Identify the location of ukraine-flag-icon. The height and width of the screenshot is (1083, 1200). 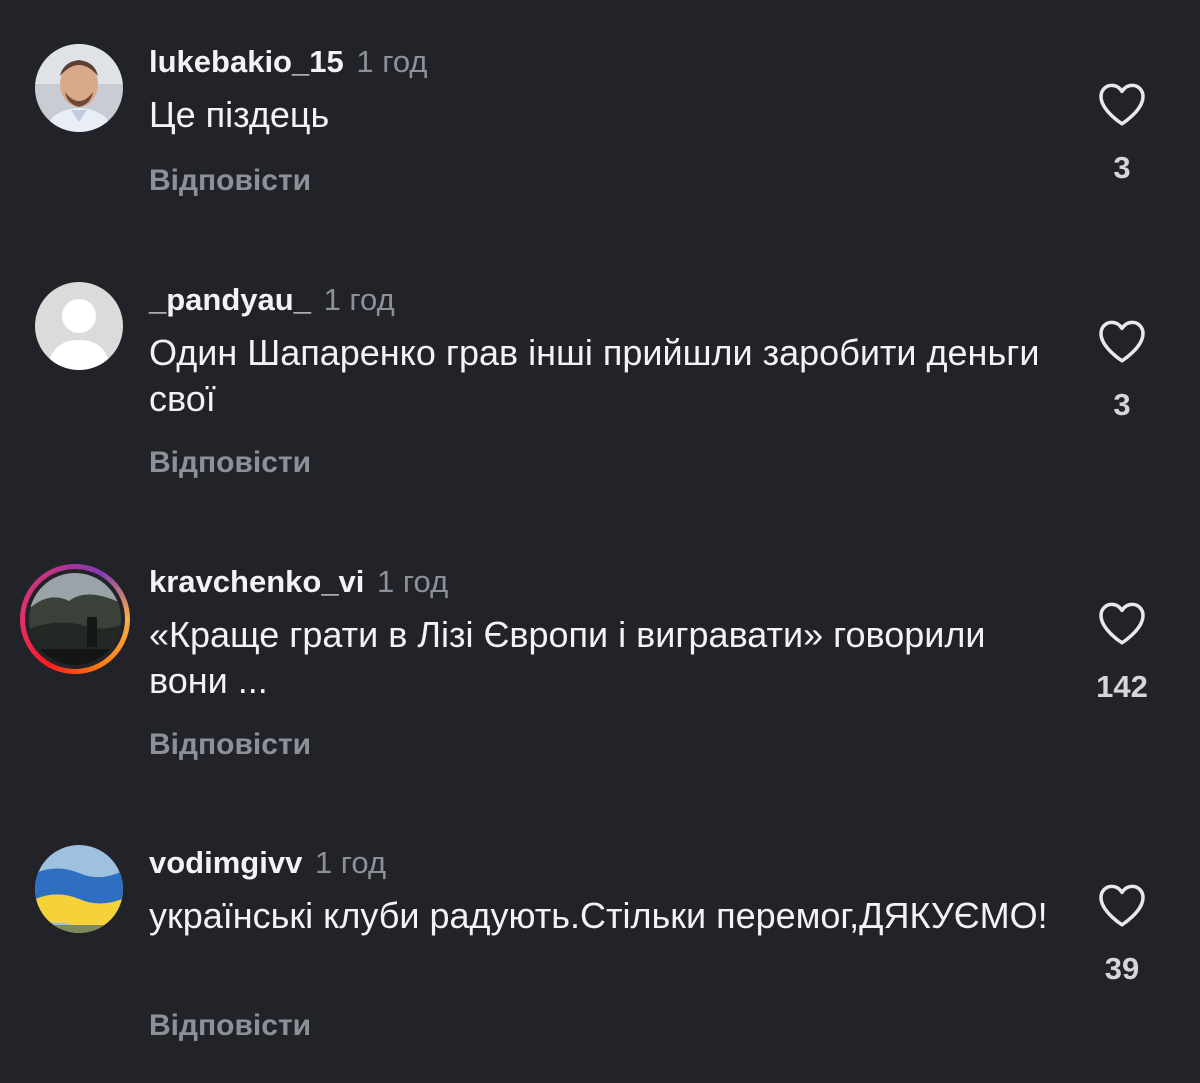
(79, 889).